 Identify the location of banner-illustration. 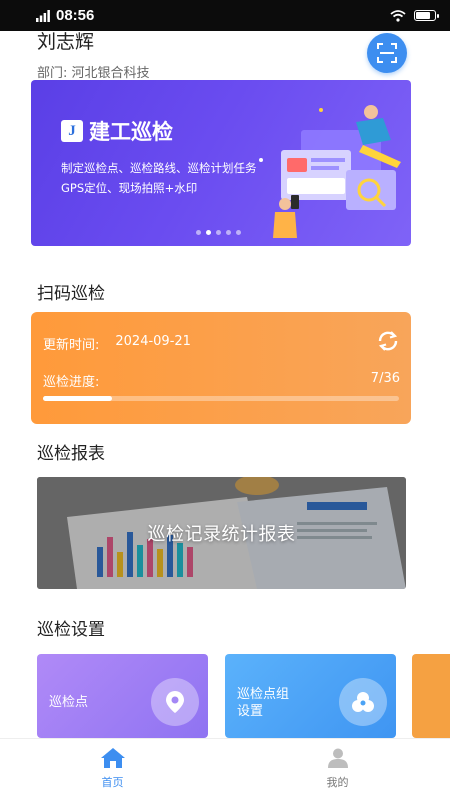
(330, 171).